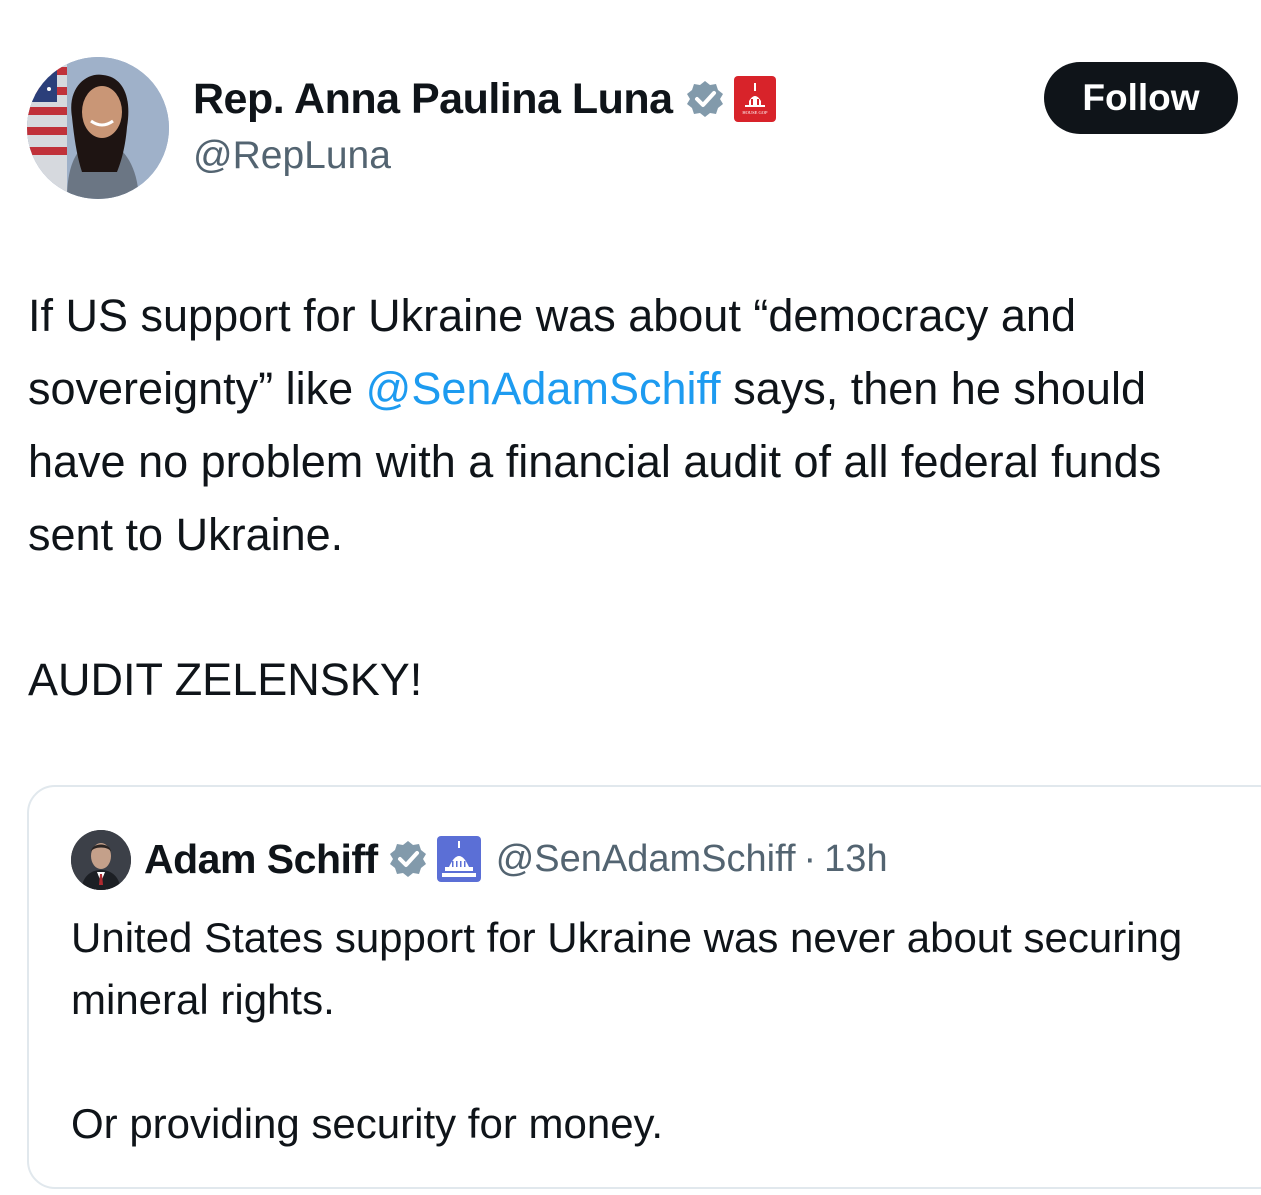  I want to click on quoted-display-name: Adam Schiff, so click(261, 859).